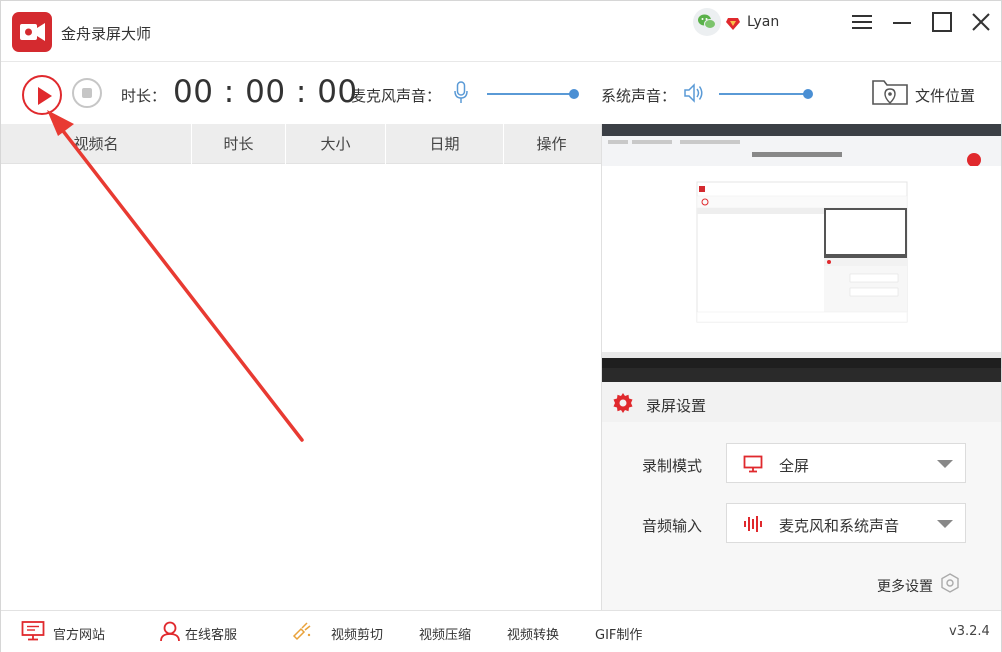  What do you see at coordinates (444, 144) in the screenshot?
I see `column-date: 日期` at bounding box center [444, 144].